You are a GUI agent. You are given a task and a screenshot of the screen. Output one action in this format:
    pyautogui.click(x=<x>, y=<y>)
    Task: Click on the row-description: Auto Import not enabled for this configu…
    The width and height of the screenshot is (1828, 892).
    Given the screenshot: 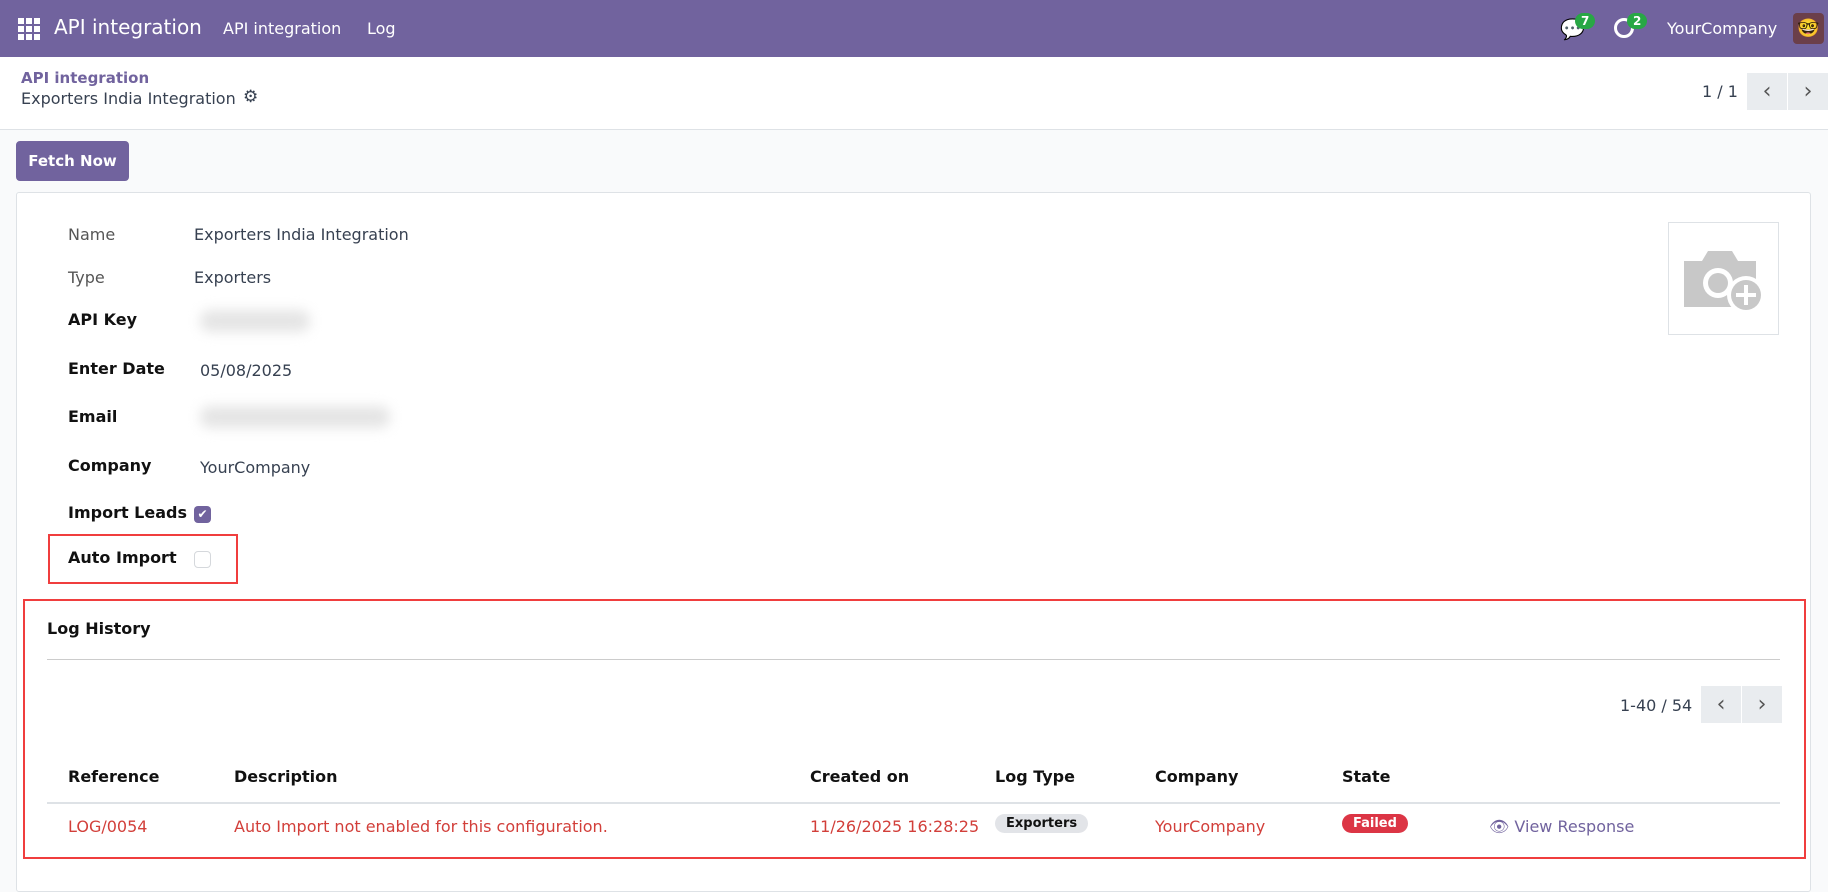 What is the action you would take?
    pyautogui.click(x=421, y=826)
    